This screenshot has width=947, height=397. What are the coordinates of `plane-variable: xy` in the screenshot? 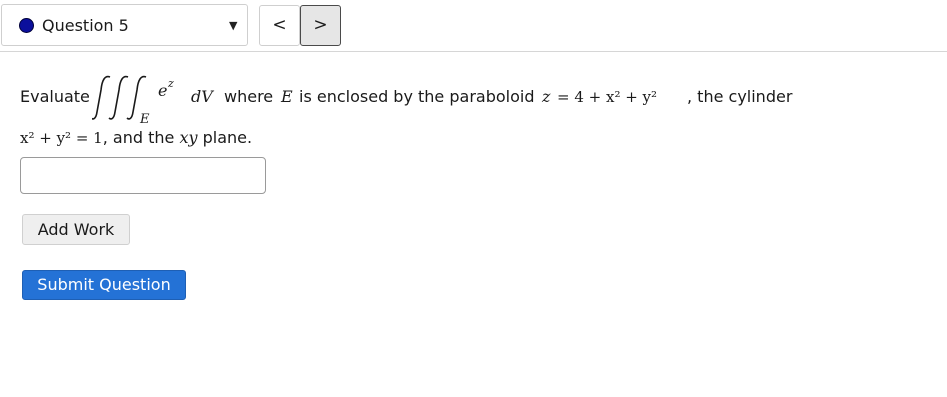 It's located at (188, 137).